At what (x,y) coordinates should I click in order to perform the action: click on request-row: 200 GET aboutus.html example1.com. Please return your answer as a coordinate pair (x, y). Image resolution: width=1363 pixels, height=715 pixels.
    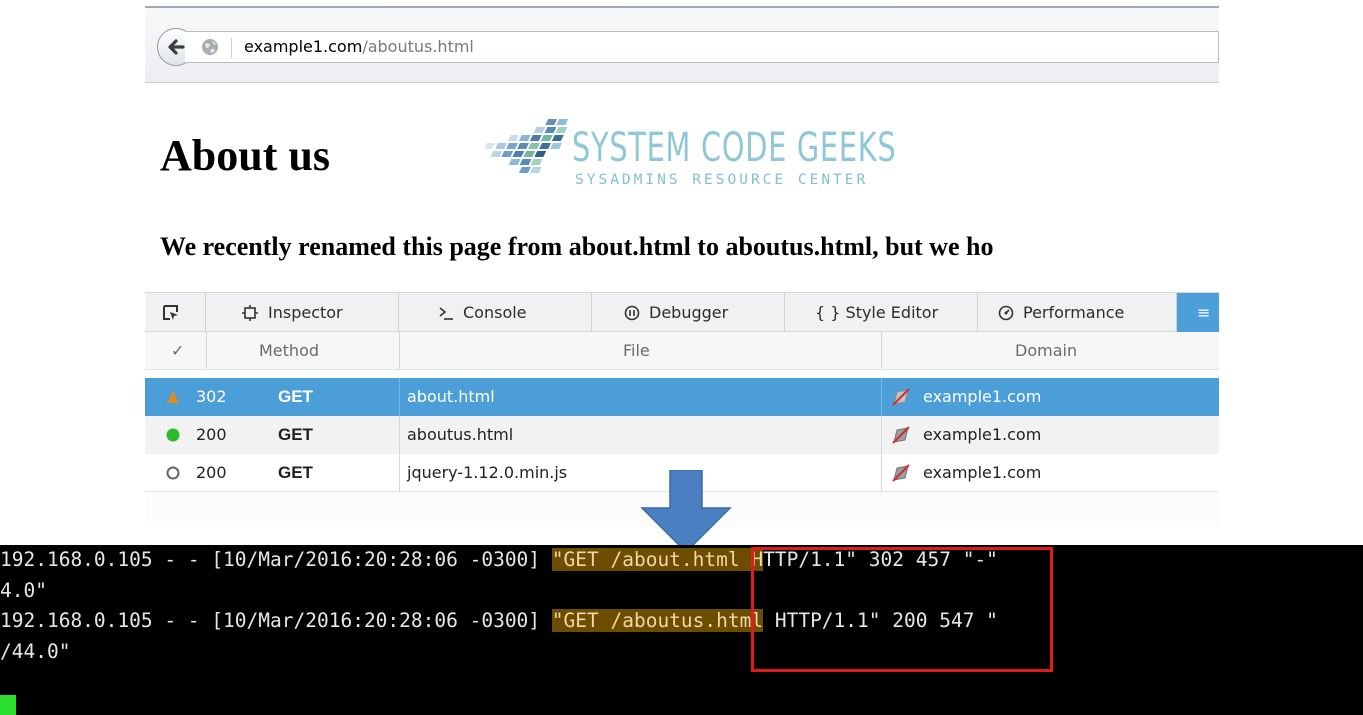
    Looking at the image, I should click on (682, 435).